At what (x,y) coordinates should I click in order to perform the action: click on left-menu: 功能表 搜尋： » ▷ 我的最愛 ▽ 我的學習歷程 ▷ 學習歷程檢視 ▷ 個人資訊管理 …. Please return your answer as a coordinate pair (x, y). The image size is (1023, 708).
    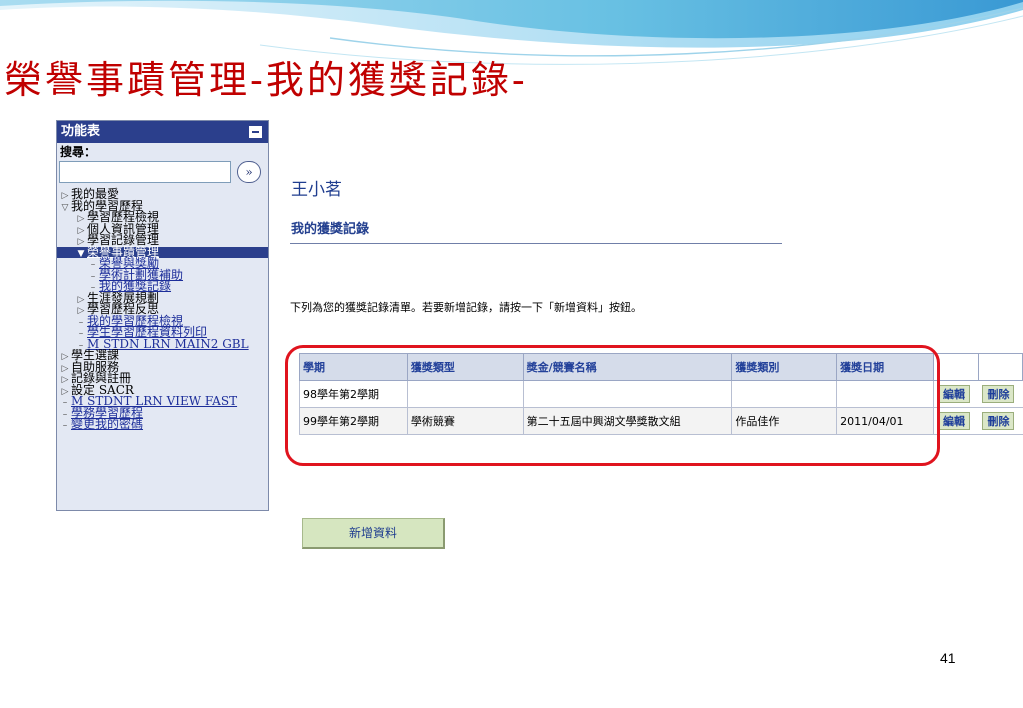
    Looking at the image, I should click on (162, 315).